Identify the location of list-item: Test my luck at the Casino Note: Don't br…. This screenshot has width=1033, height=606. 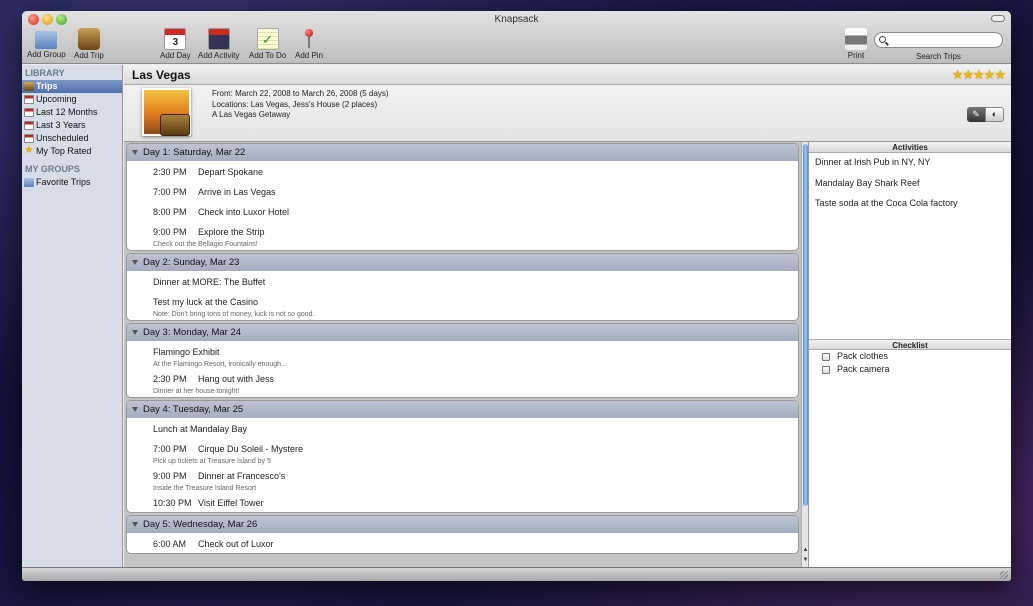
(462, 305).